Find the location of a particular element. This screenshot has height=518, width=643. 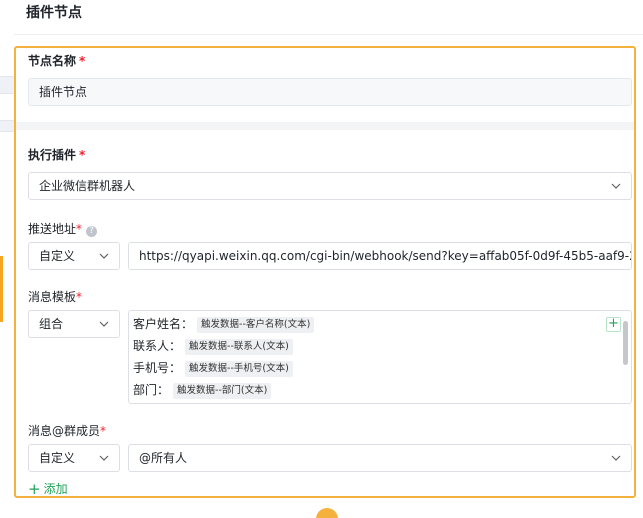

template-line: 部门： 触发数据--部门(文本) is located at coordinates (202, 390).